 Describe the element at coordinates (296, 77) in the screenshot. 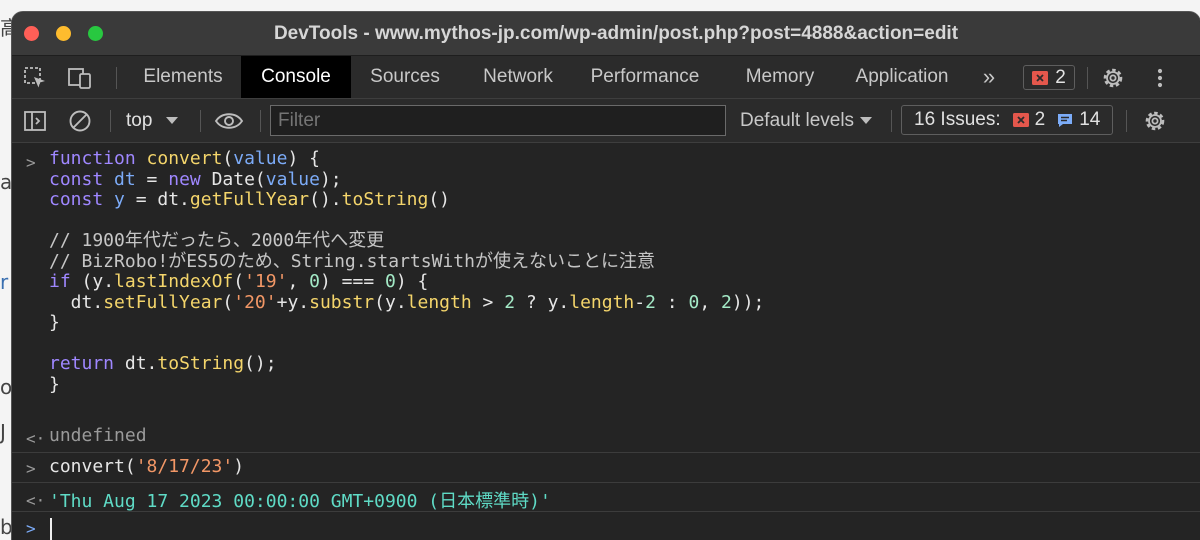

I see `tab-console: Console` at that location.